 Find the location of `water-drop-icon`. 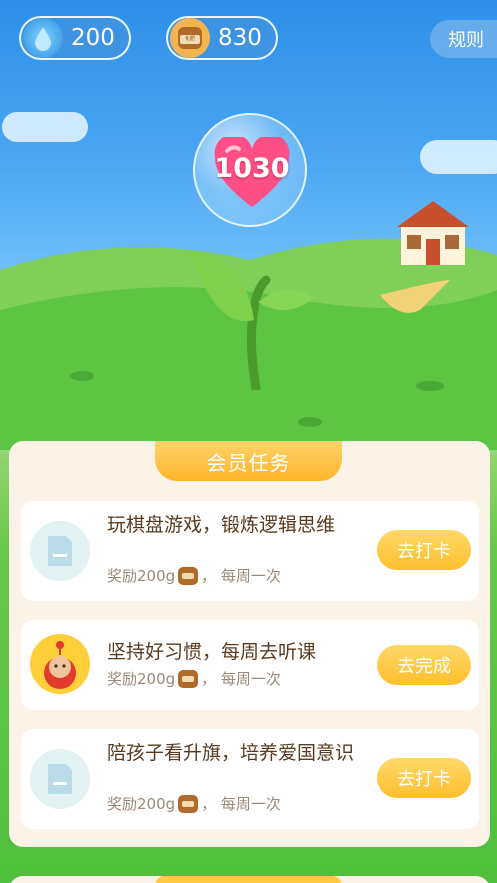

water-drop-icon is located at coordinates (43, 38).